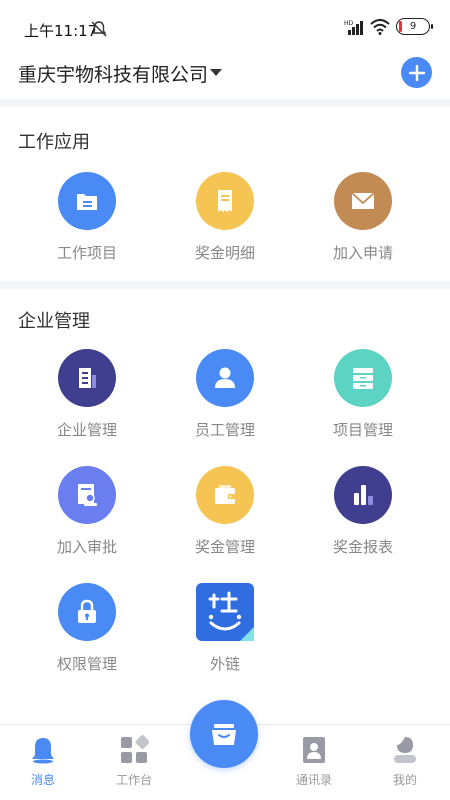 This screenshot has width=450, height=800. I want to click on tab-mine: 我的, so click(405, 761).